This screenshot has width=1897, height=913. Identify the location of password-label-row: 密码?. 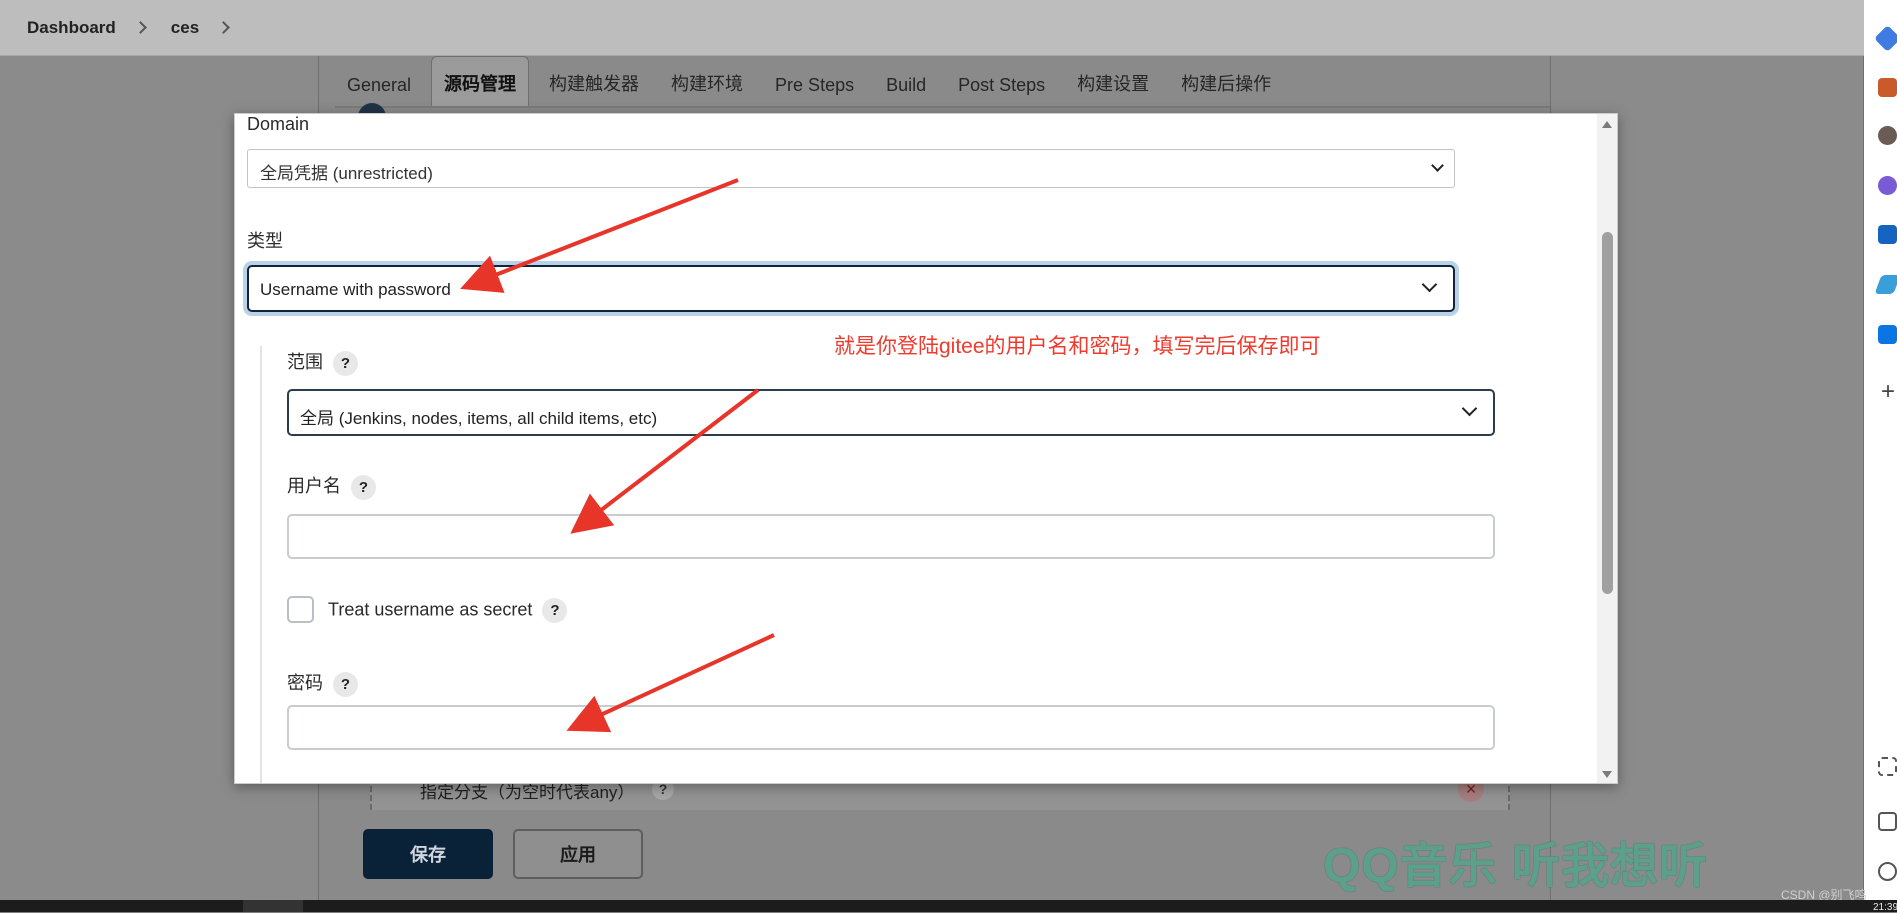
(322, 683).